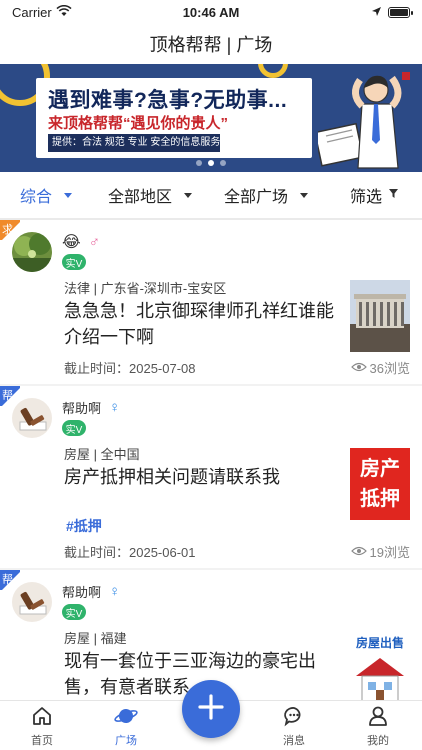 The width and height of the screenshot is (422, 750). I want to click on publish-button, so click(211, 709).